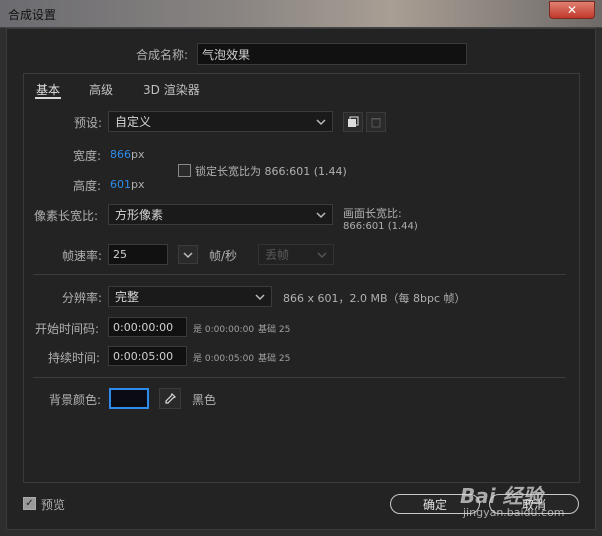 The height and width of the screenshot is (536, 602). Describe the element at coordinates (82, 298) in the screenshot. I see `resolution-label: 分辨率:` at that location.